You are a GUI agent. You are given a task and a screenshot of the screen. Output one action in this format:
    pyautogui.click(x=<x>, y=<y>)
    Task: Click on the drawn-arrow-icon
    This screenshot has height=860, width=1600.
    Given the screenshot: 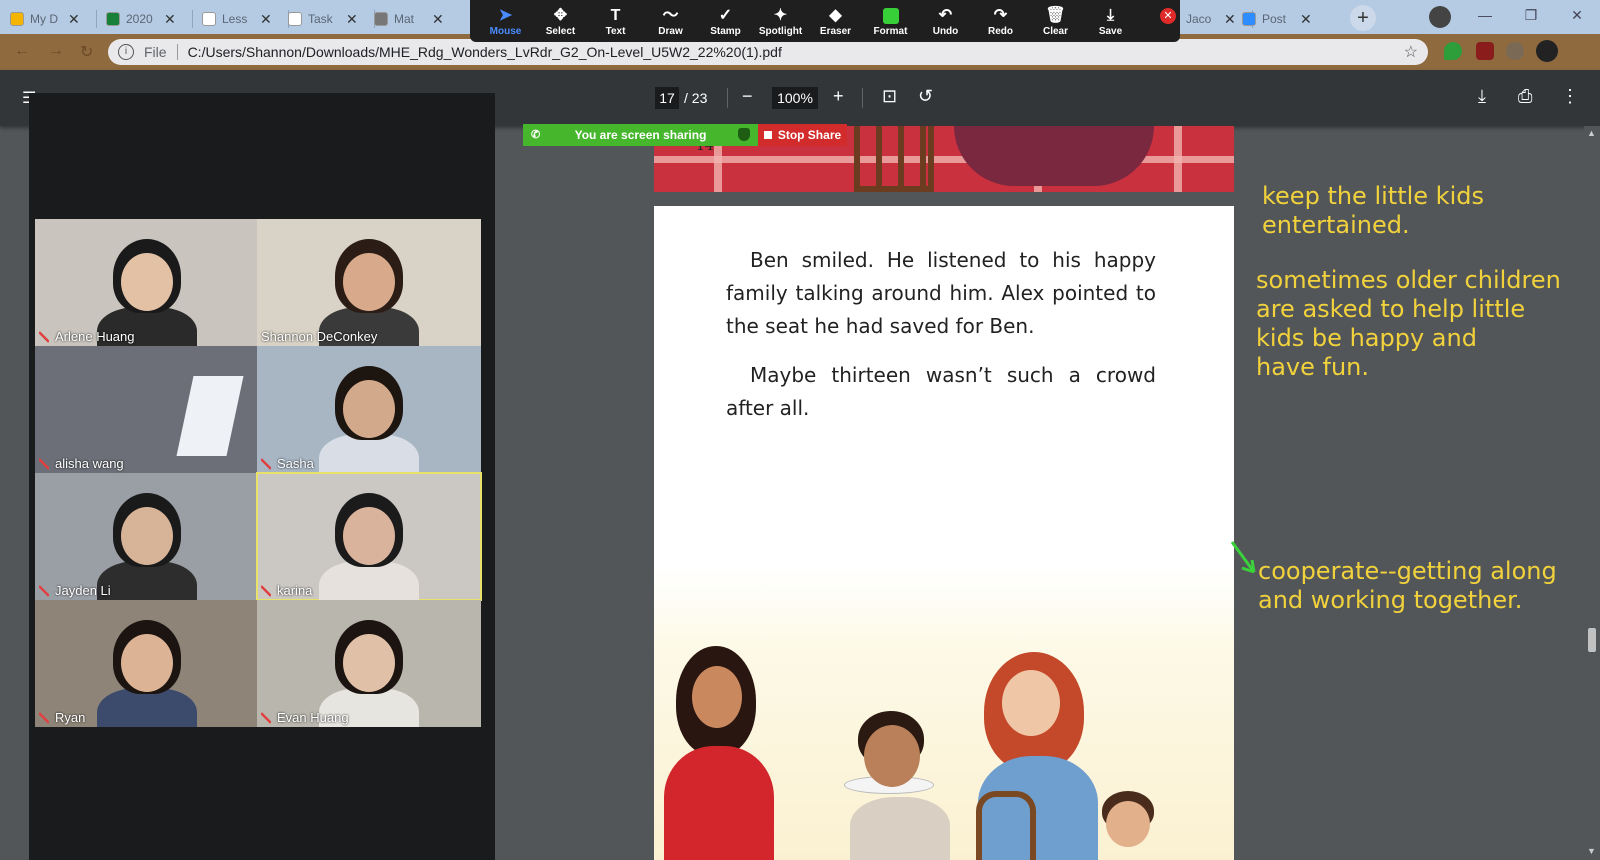 What is the action you would take?
    pyautogui.click(x=1245, y=560)
    